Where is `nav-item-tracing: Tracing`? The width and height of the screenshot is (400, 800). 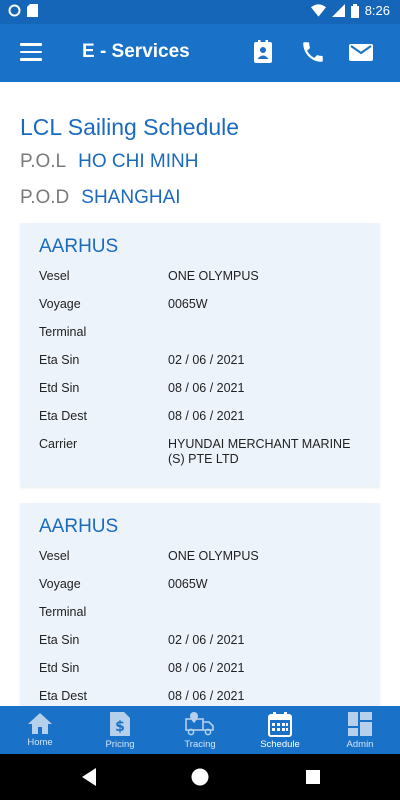
nav-item-tracing: Tracing is located at coordinates (200, 730).